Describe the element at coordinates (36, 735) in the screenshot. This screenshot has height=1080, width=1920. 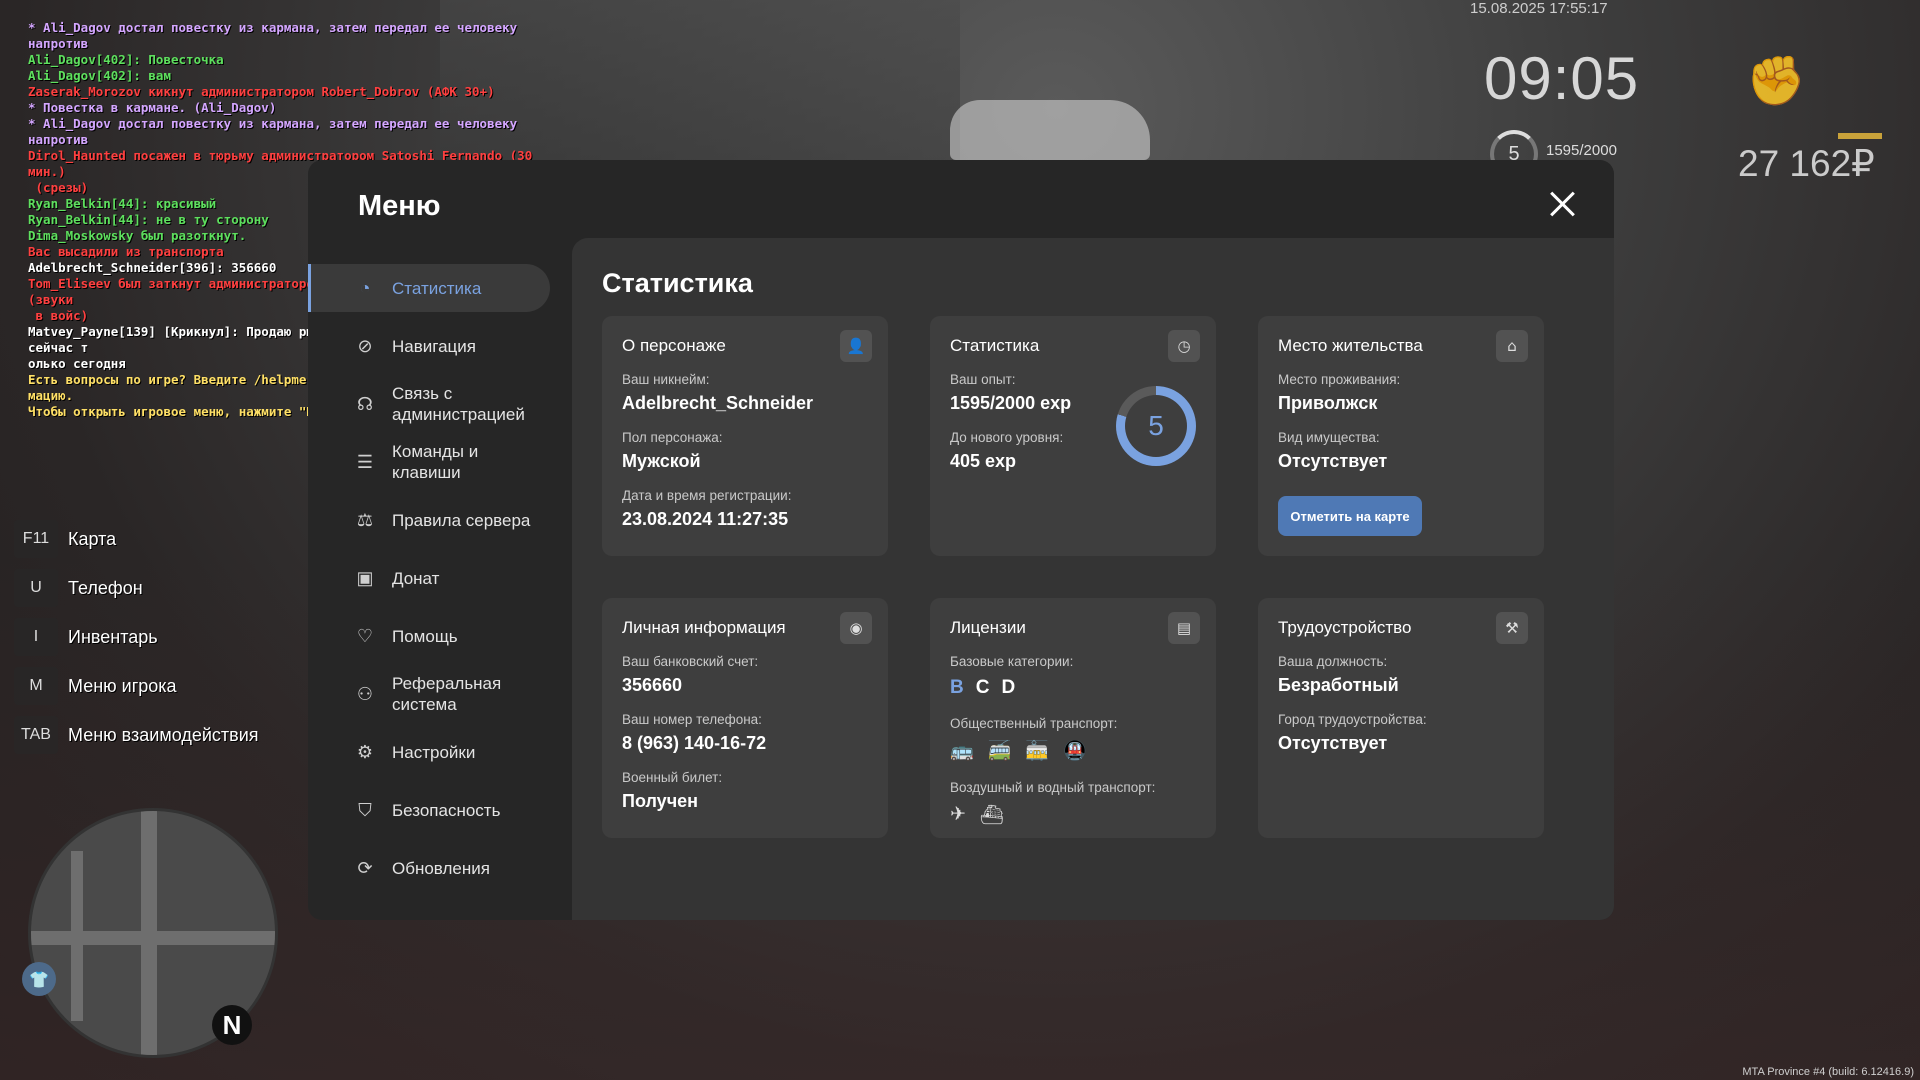
I see `hotkey-key: TAB` at that location.